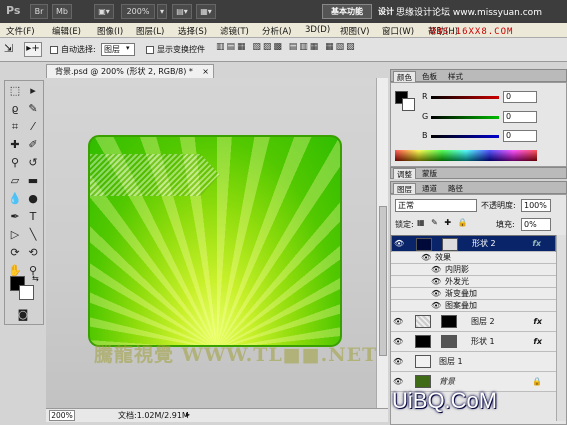  I want to click on effect-inner-shadow: 👁 内阴影, so click(473, 270).